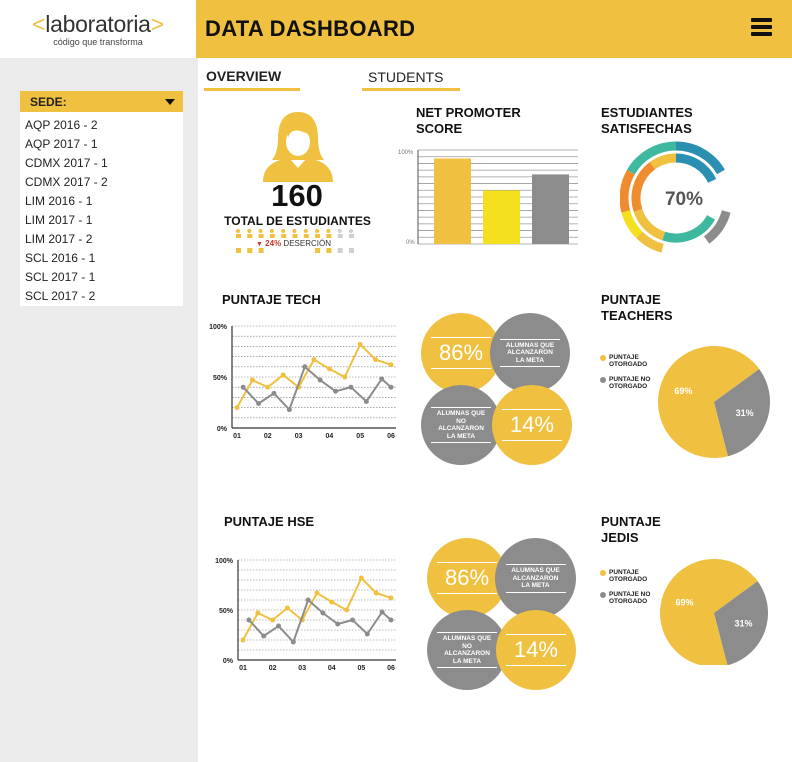 This screenshot has height=762, width=792. What do you see at coordinates (411, 78) in the screenshot?
I see `tab-students: STUDENTS` at bounding box center [411, 78].